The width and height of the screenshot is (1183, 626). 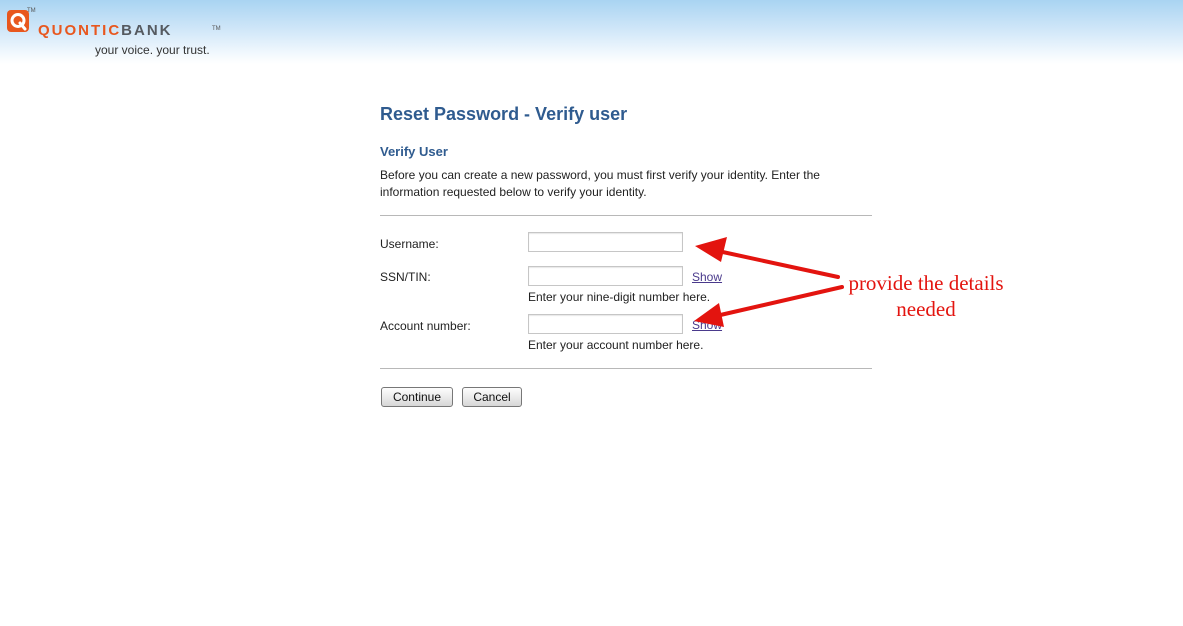 What do you see at coordinates (409, 244) in the screenshot?
I see `username-label: Username:` at bounding box center [409, 244].